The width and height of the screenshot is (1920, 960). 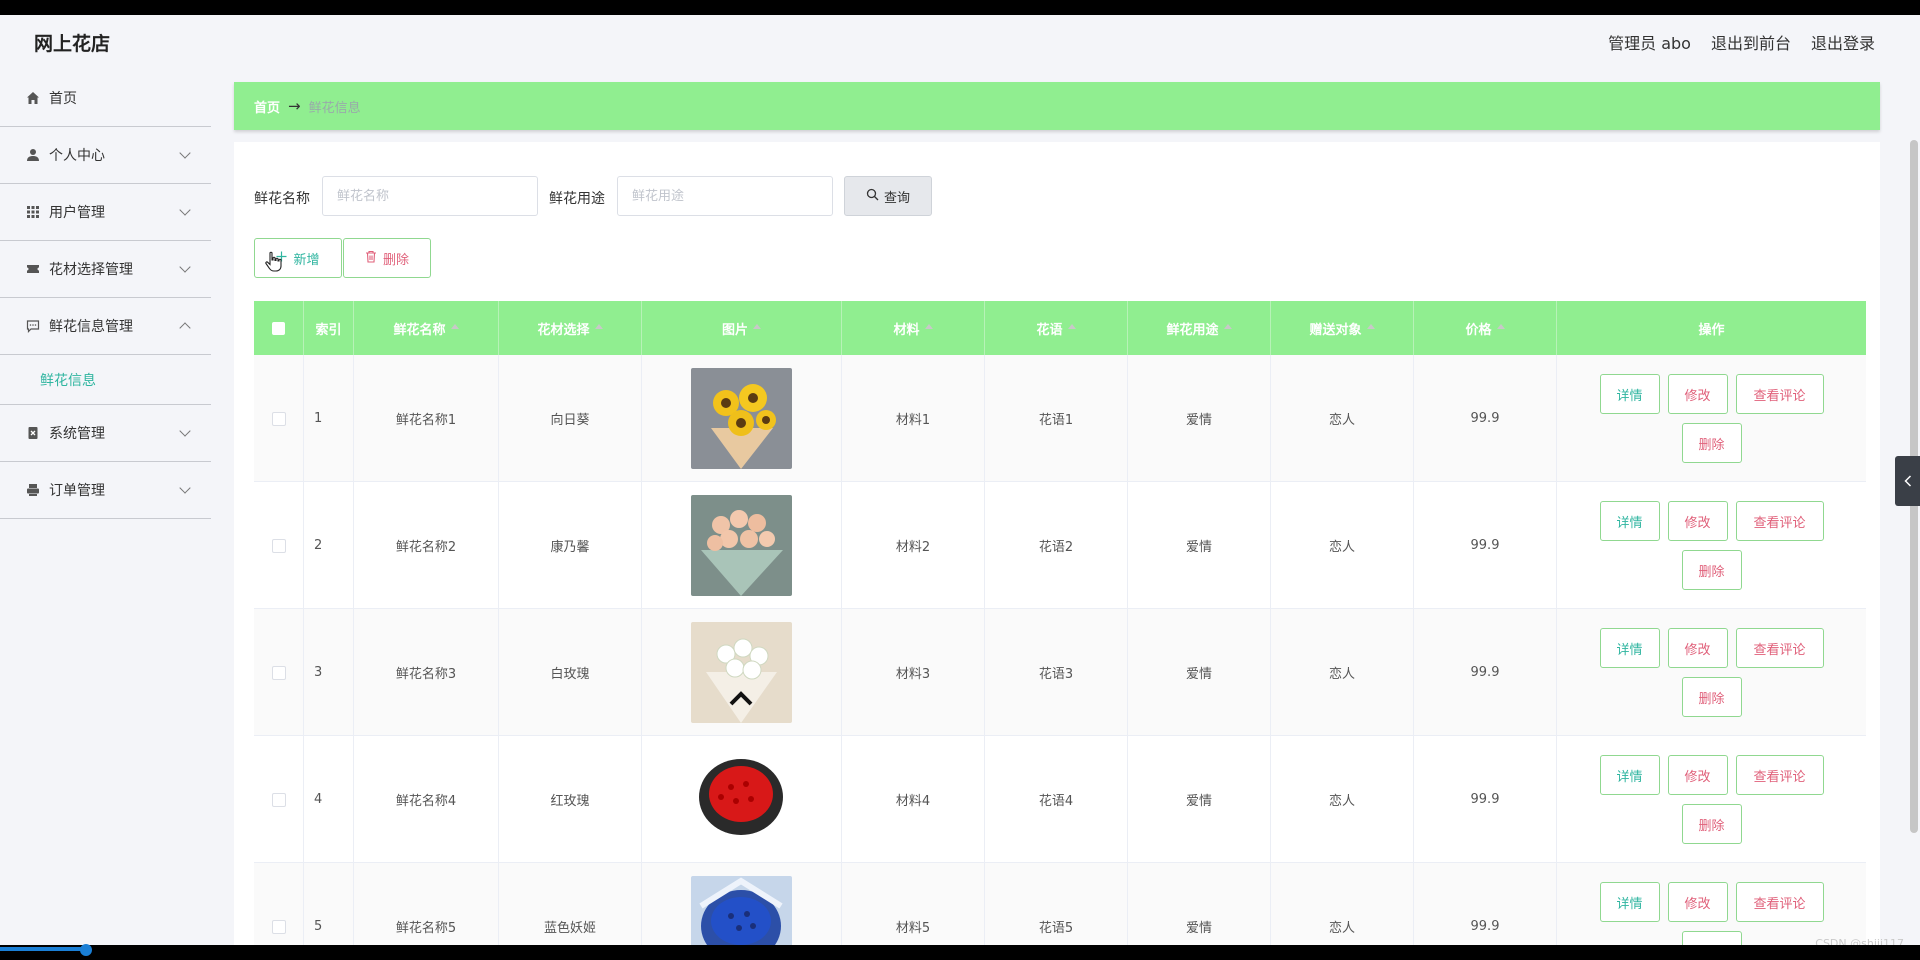 I want to click on column-header: 赠送对象, so click(x=1342, y=328).